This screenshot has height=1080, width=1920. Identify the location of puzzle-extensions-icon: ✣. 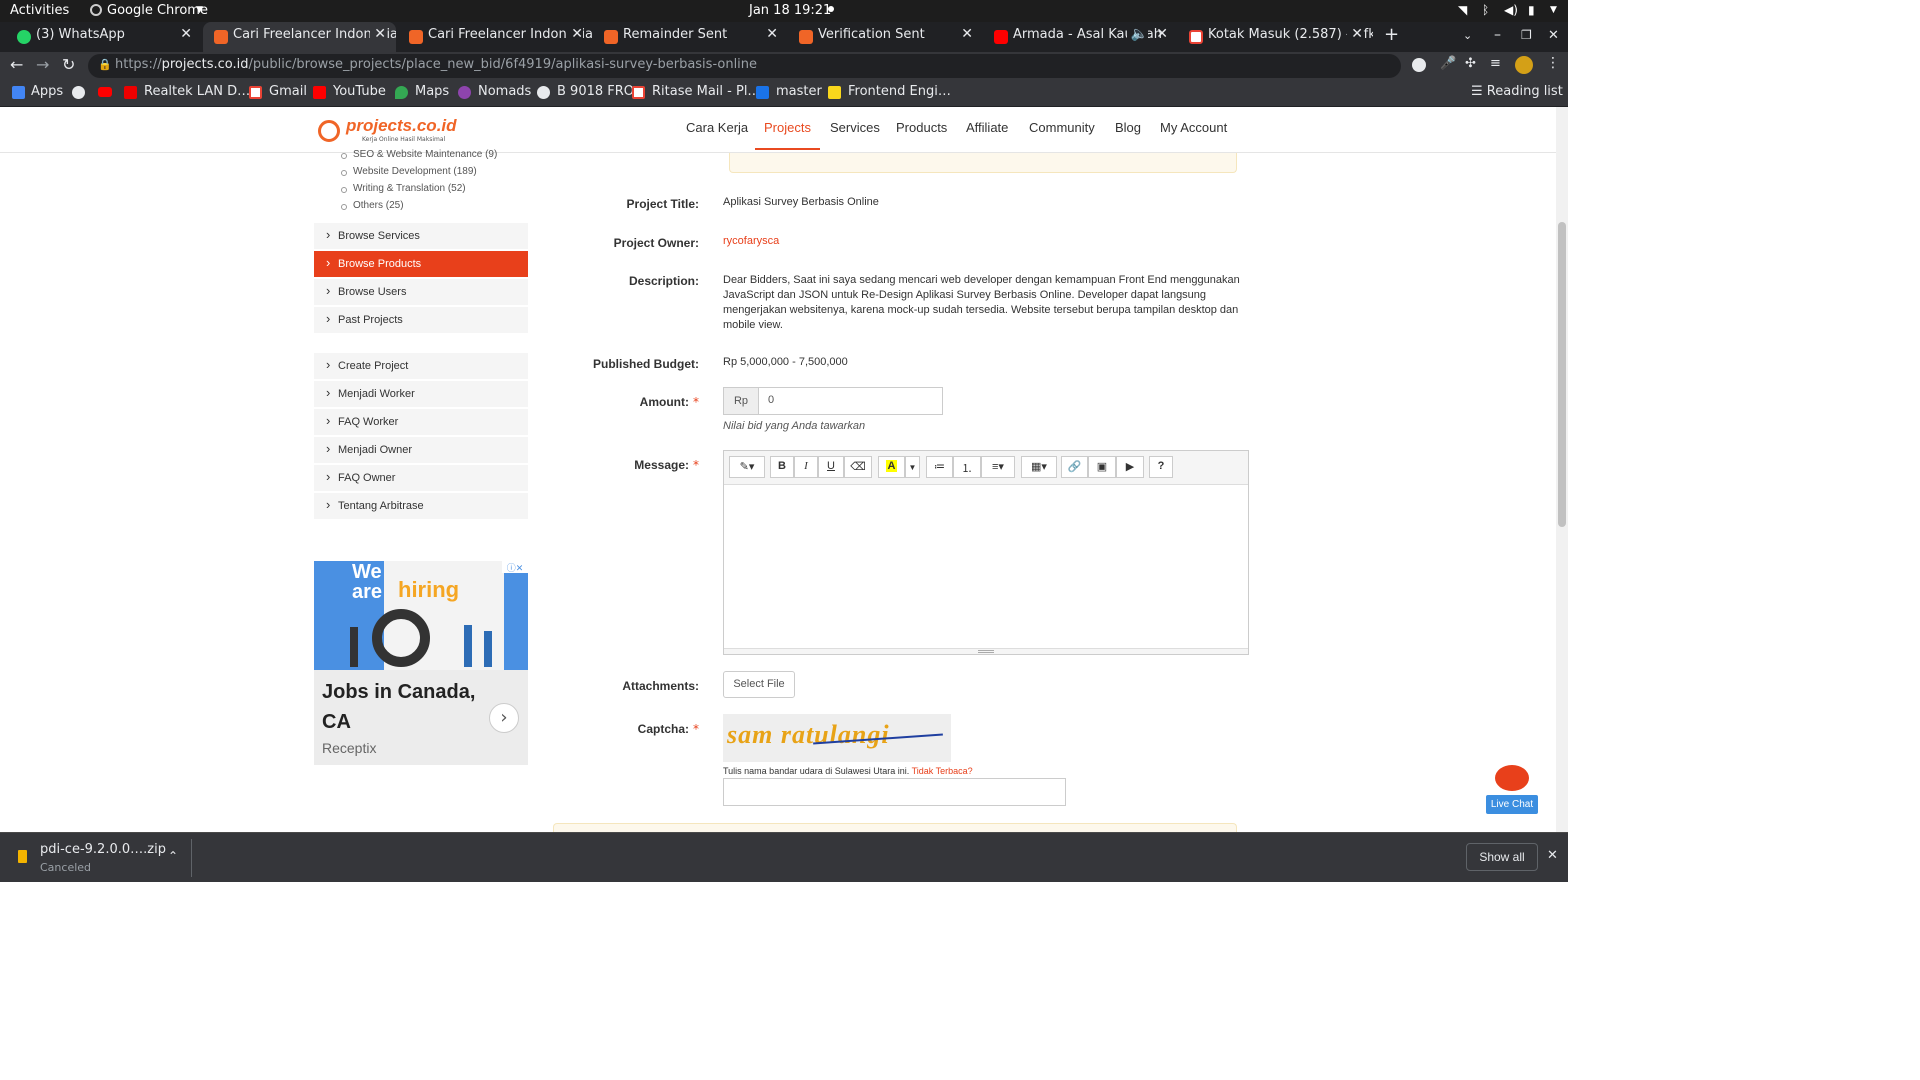
(1470, 63).